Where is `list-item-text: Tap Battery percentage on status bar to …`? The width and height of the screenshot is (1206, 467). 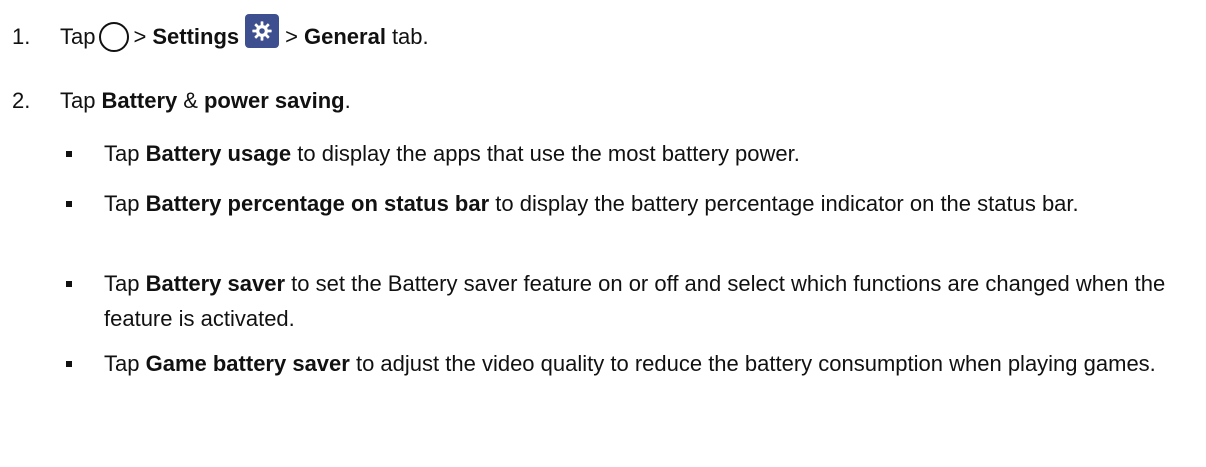
list-item-text: Tap Battery percentage on status bar to … is located at coordinates (635, 203).